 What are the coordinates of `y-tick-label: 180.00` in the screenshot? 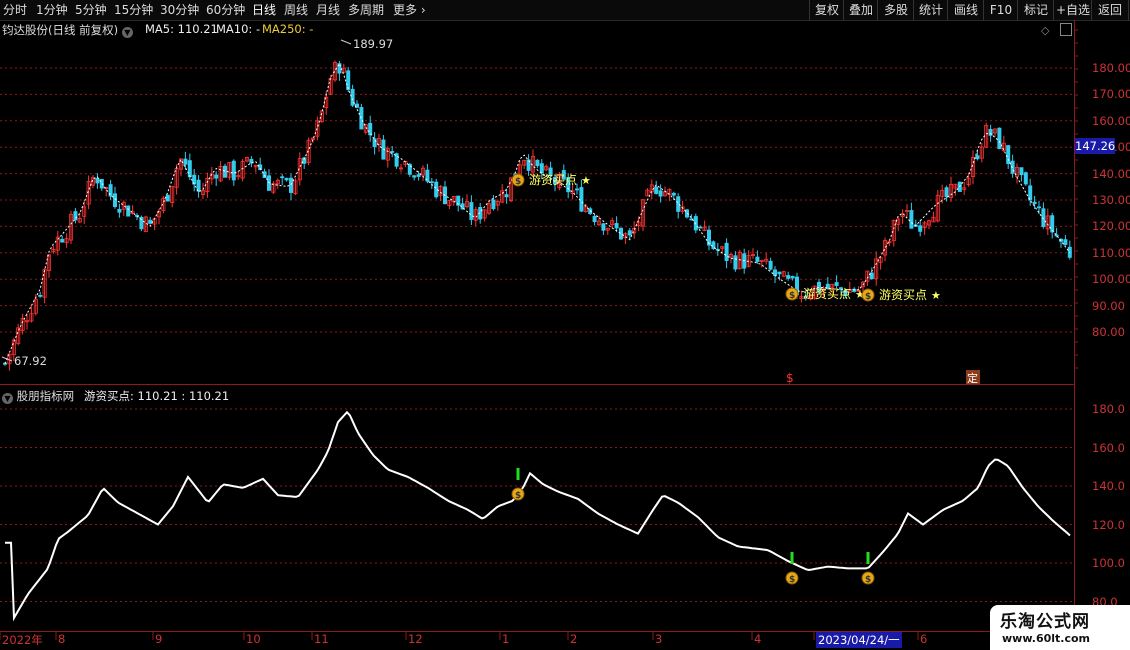 It's located at (1111, 68).